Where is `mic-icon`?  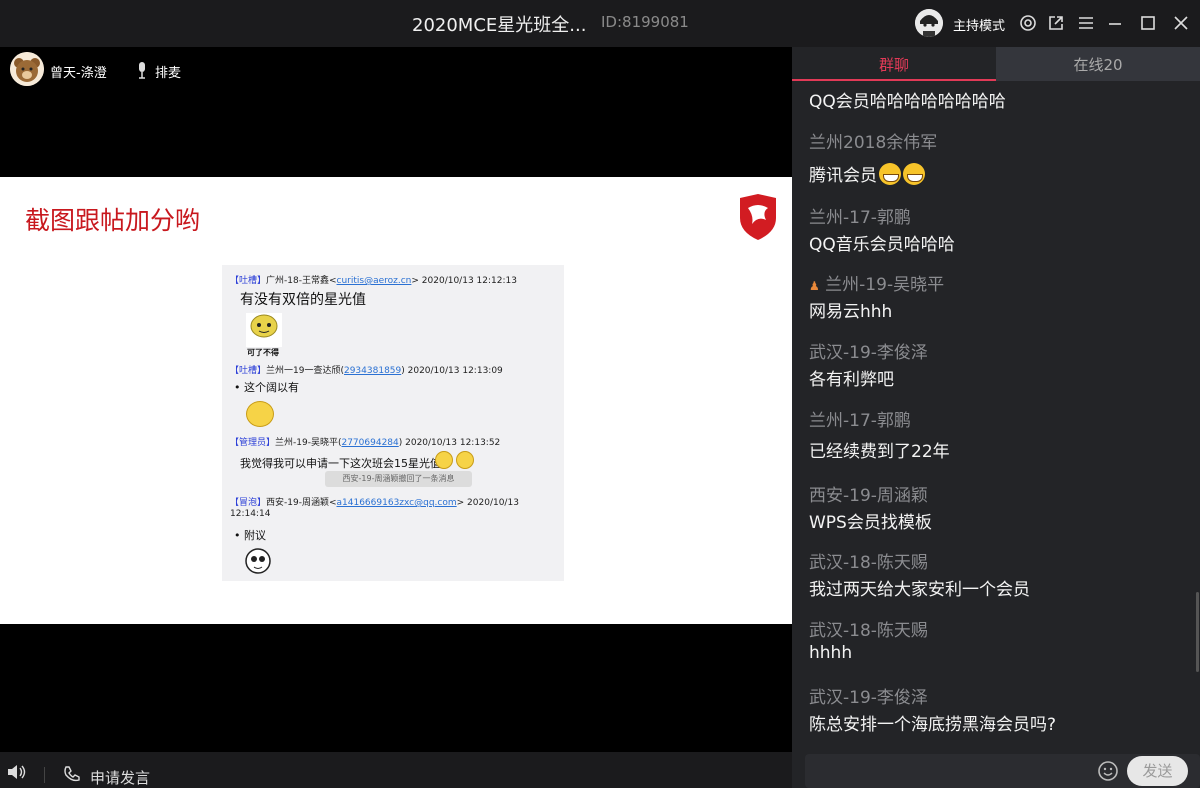
mic-icon is located at coordinates (142, 72).